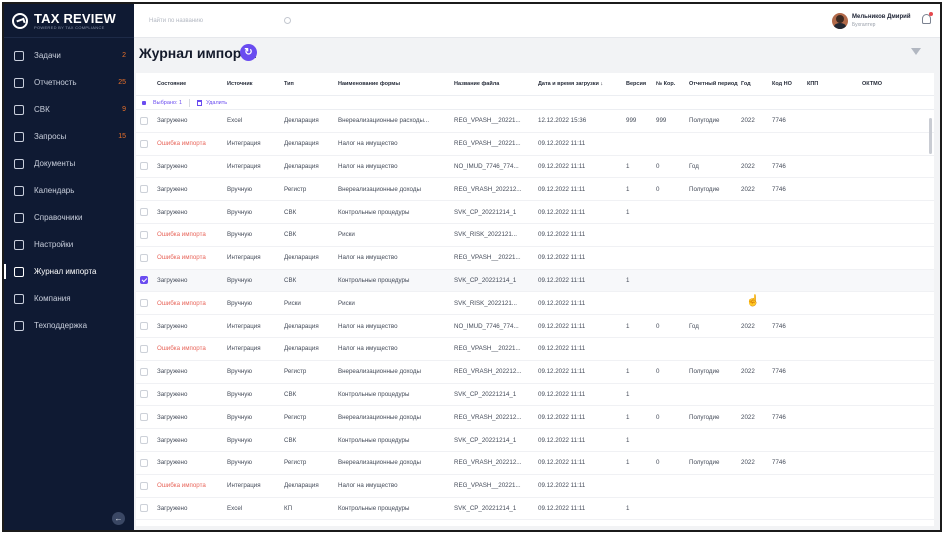 This screenshot has height=534, width=944. What do you see at coordinates (69, 325) in the screenshot?
I see `sidebar-item-10: Техподдержка` at bounding box center [69, 325].